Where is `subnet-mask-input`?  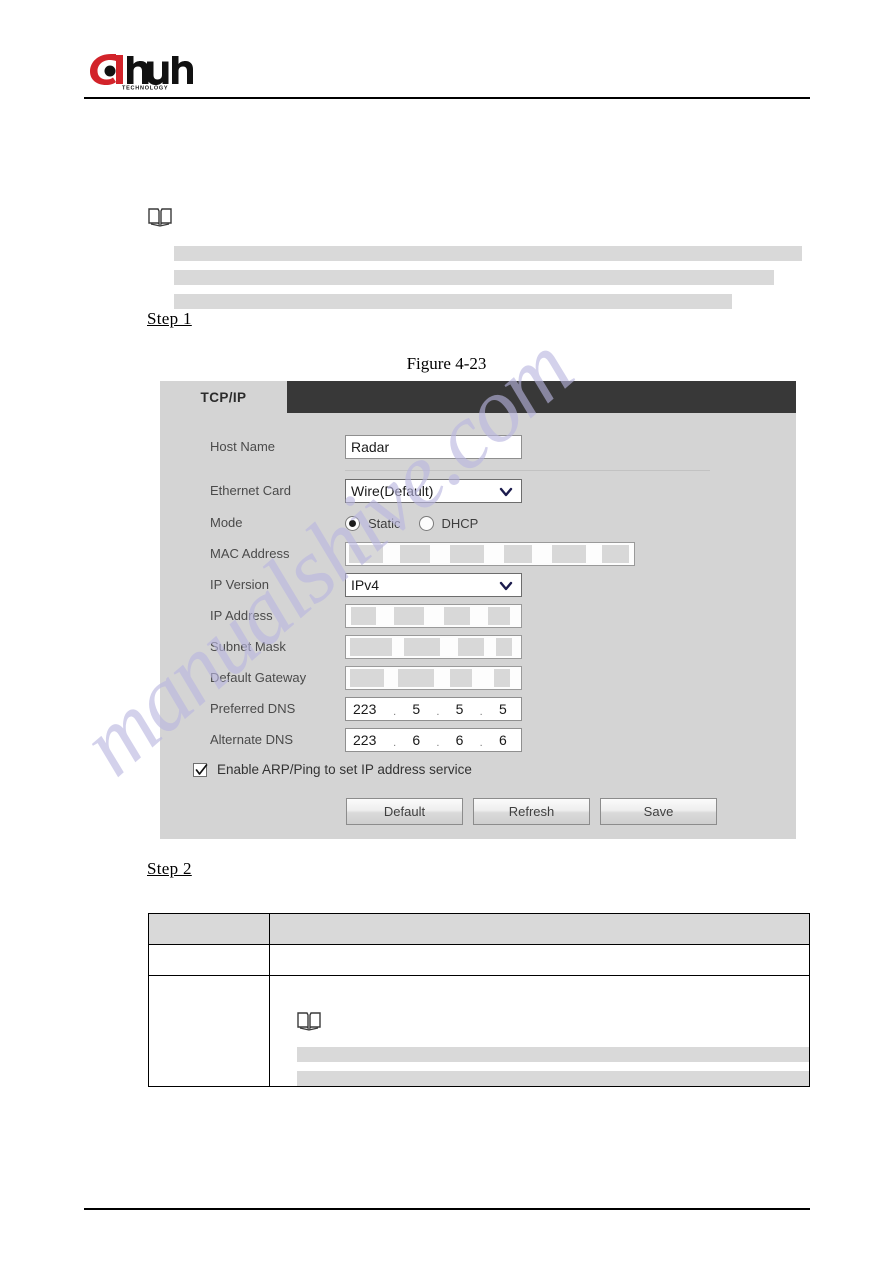 subnet-mask-input is located at coordinates (433, 647).